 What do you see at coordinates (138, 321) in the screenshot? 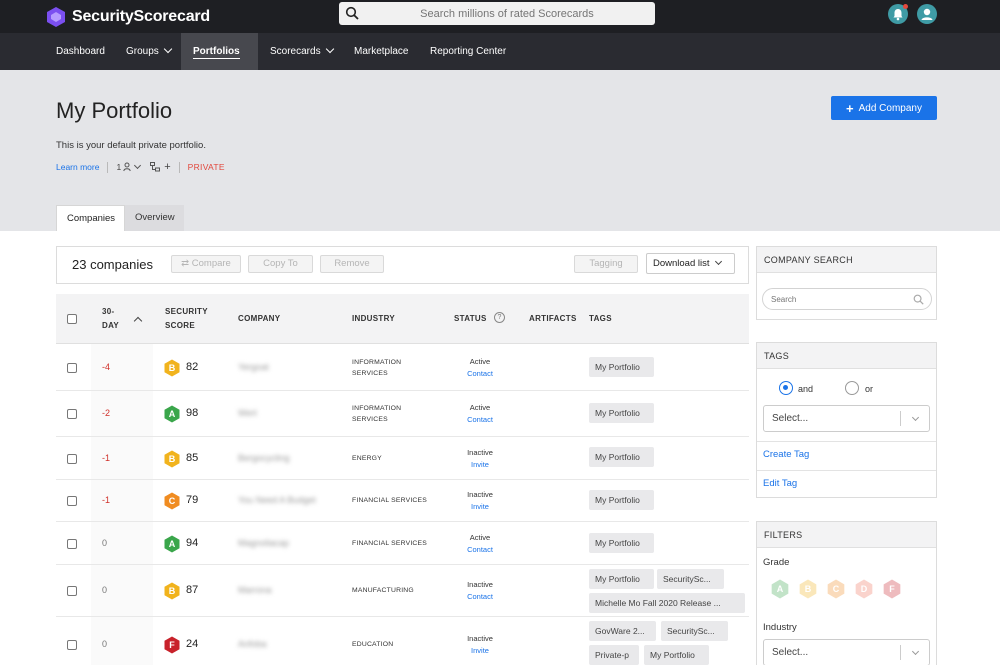
I see `sort-ascending-icon` at bounding box center [138, 321].